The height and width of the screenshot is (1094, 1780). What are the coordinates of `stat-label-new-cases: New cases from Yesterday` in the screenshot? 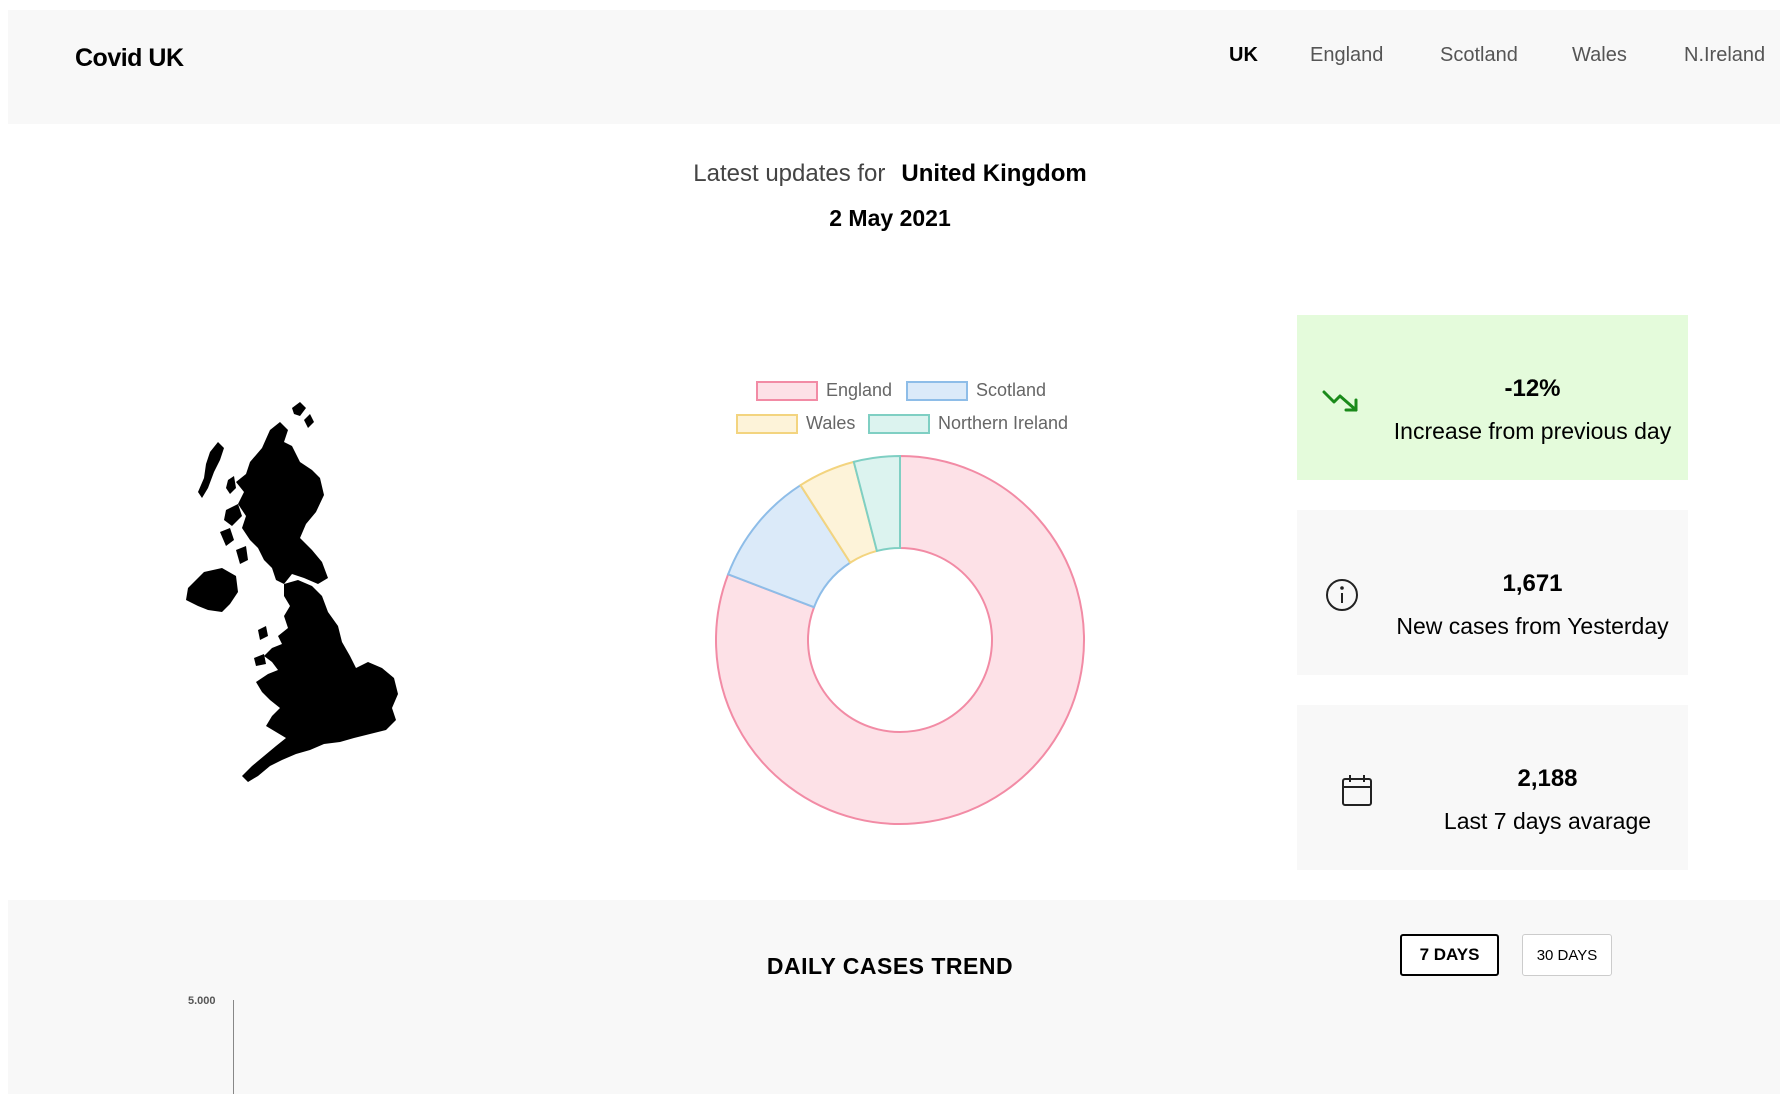 It's located at (1532, 626).